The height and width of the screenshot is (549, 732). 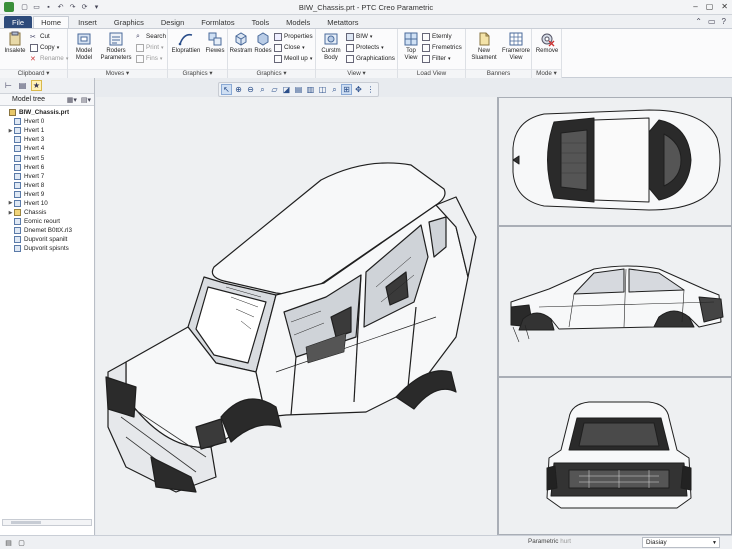 What do you see at coordinates (47, 203) in the screenshot?
I see `tree-item: ▶ Hvert 10` at bounding box center [47, 203].